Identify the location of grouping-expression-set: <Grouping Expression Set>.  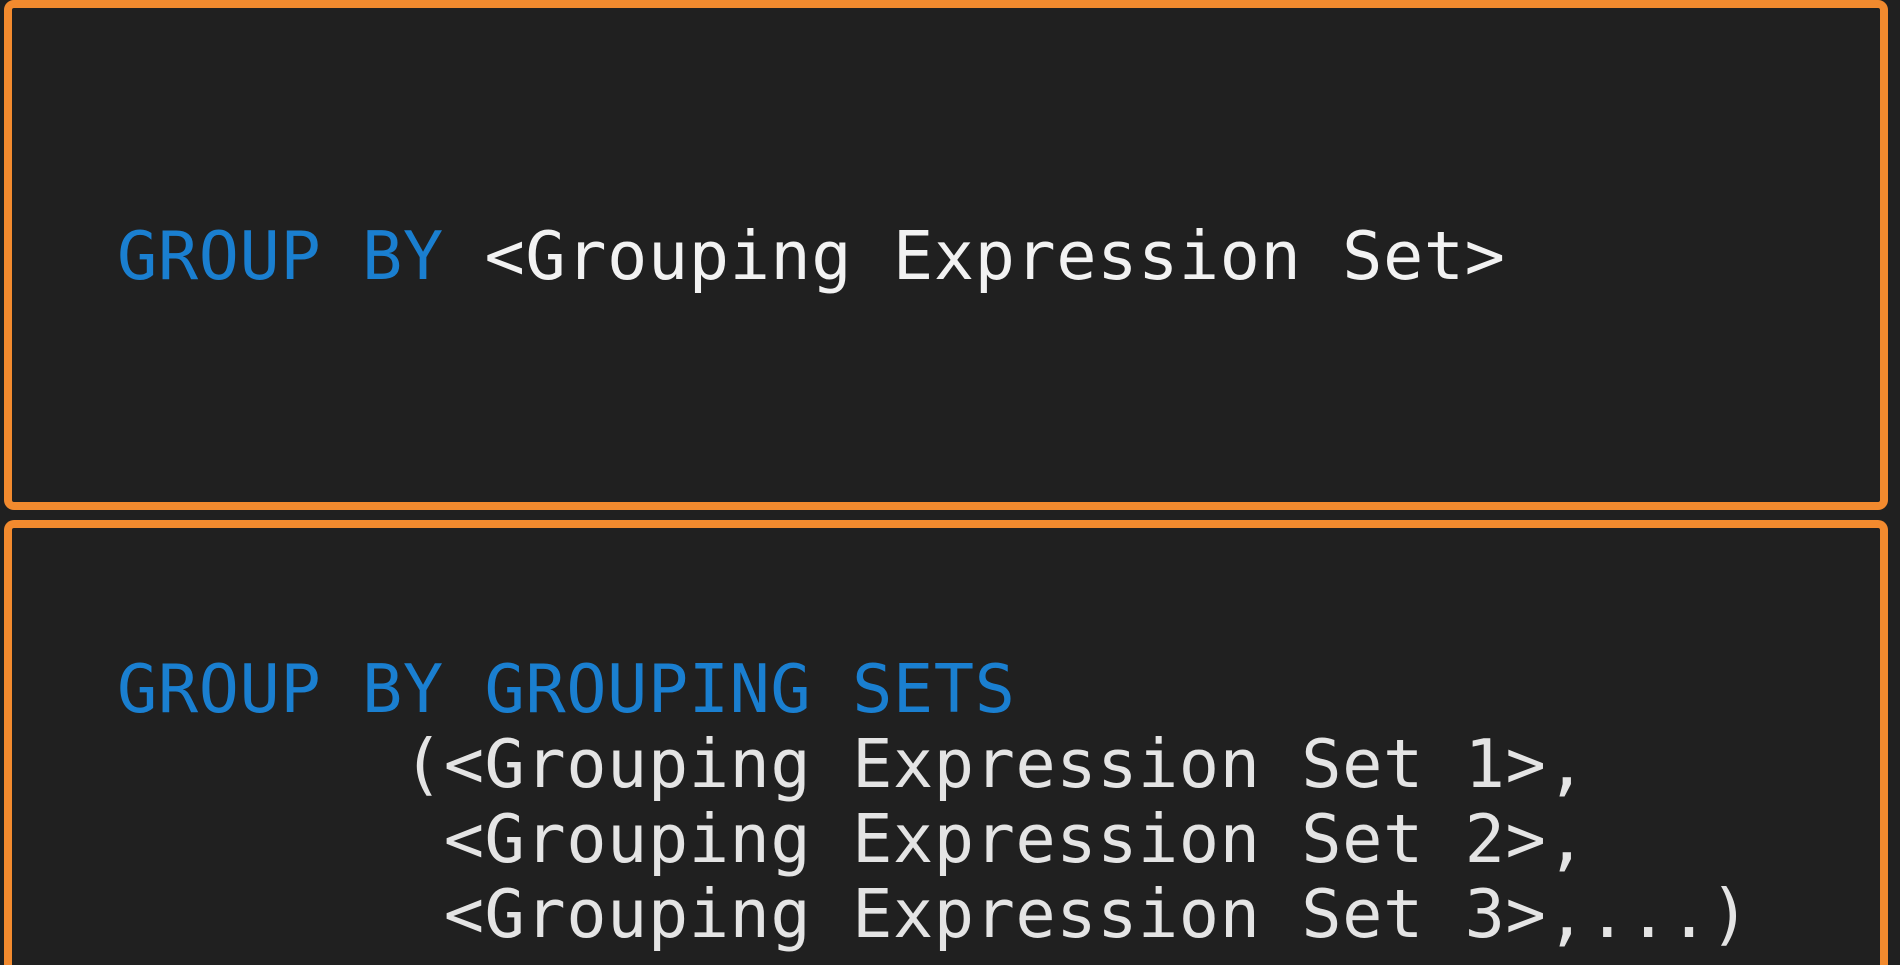
(995, 256).